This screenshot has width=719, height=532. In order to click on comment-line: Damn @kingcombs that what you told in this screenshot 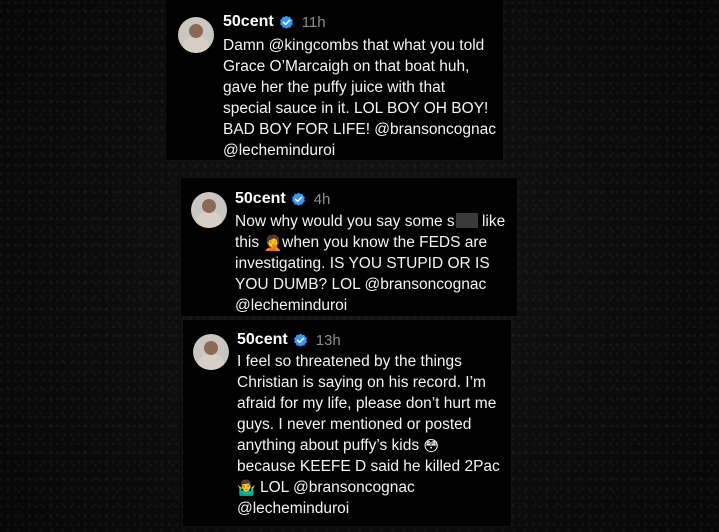, I will do `click(354, 45)`.